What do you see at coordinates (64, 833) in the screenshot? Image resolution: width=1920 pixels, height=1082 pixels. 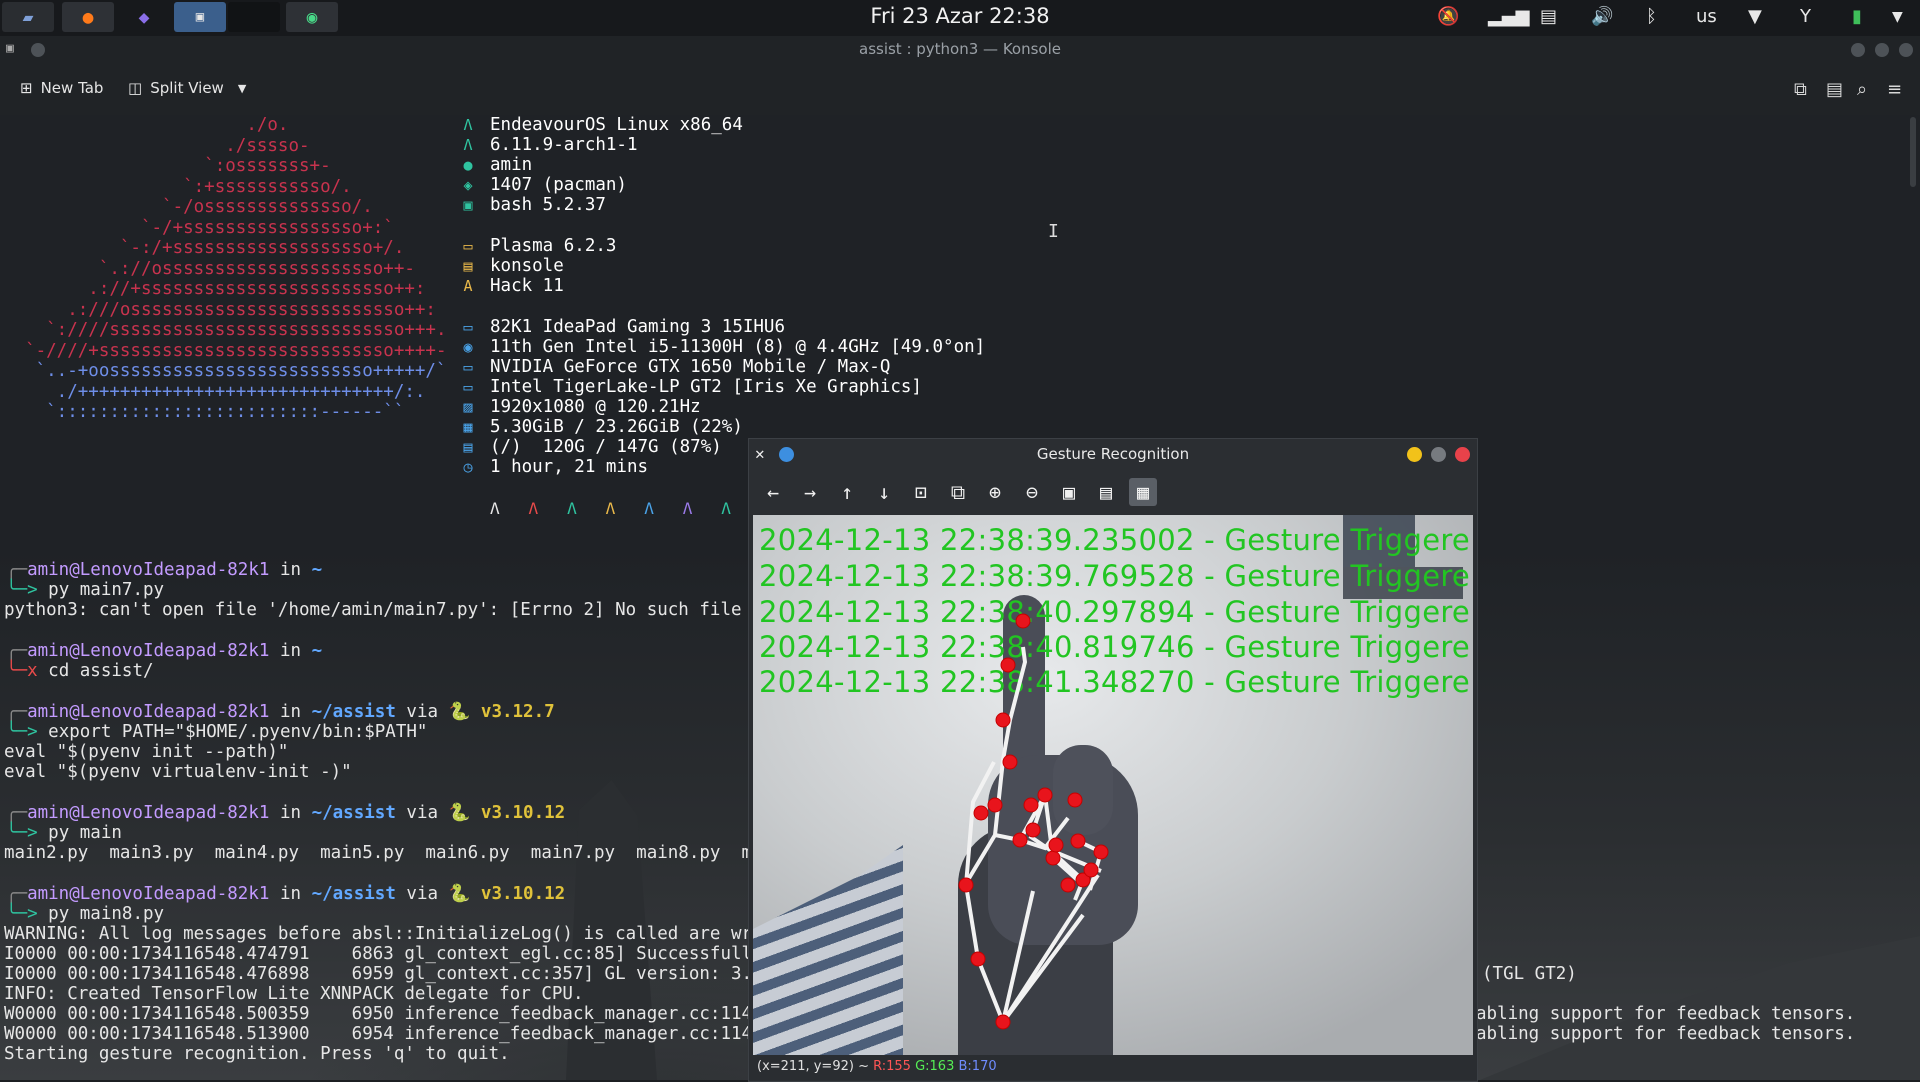 I see `command-line: ╰─> py main` at bounding box center [64, 833].